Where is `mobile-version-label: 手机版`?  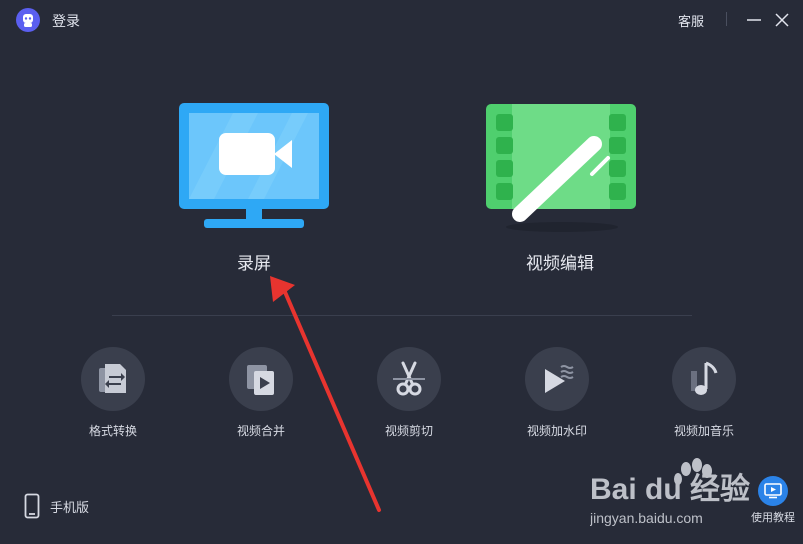
mobile-version-label: 手机版 is located at coordinates (70, 507).